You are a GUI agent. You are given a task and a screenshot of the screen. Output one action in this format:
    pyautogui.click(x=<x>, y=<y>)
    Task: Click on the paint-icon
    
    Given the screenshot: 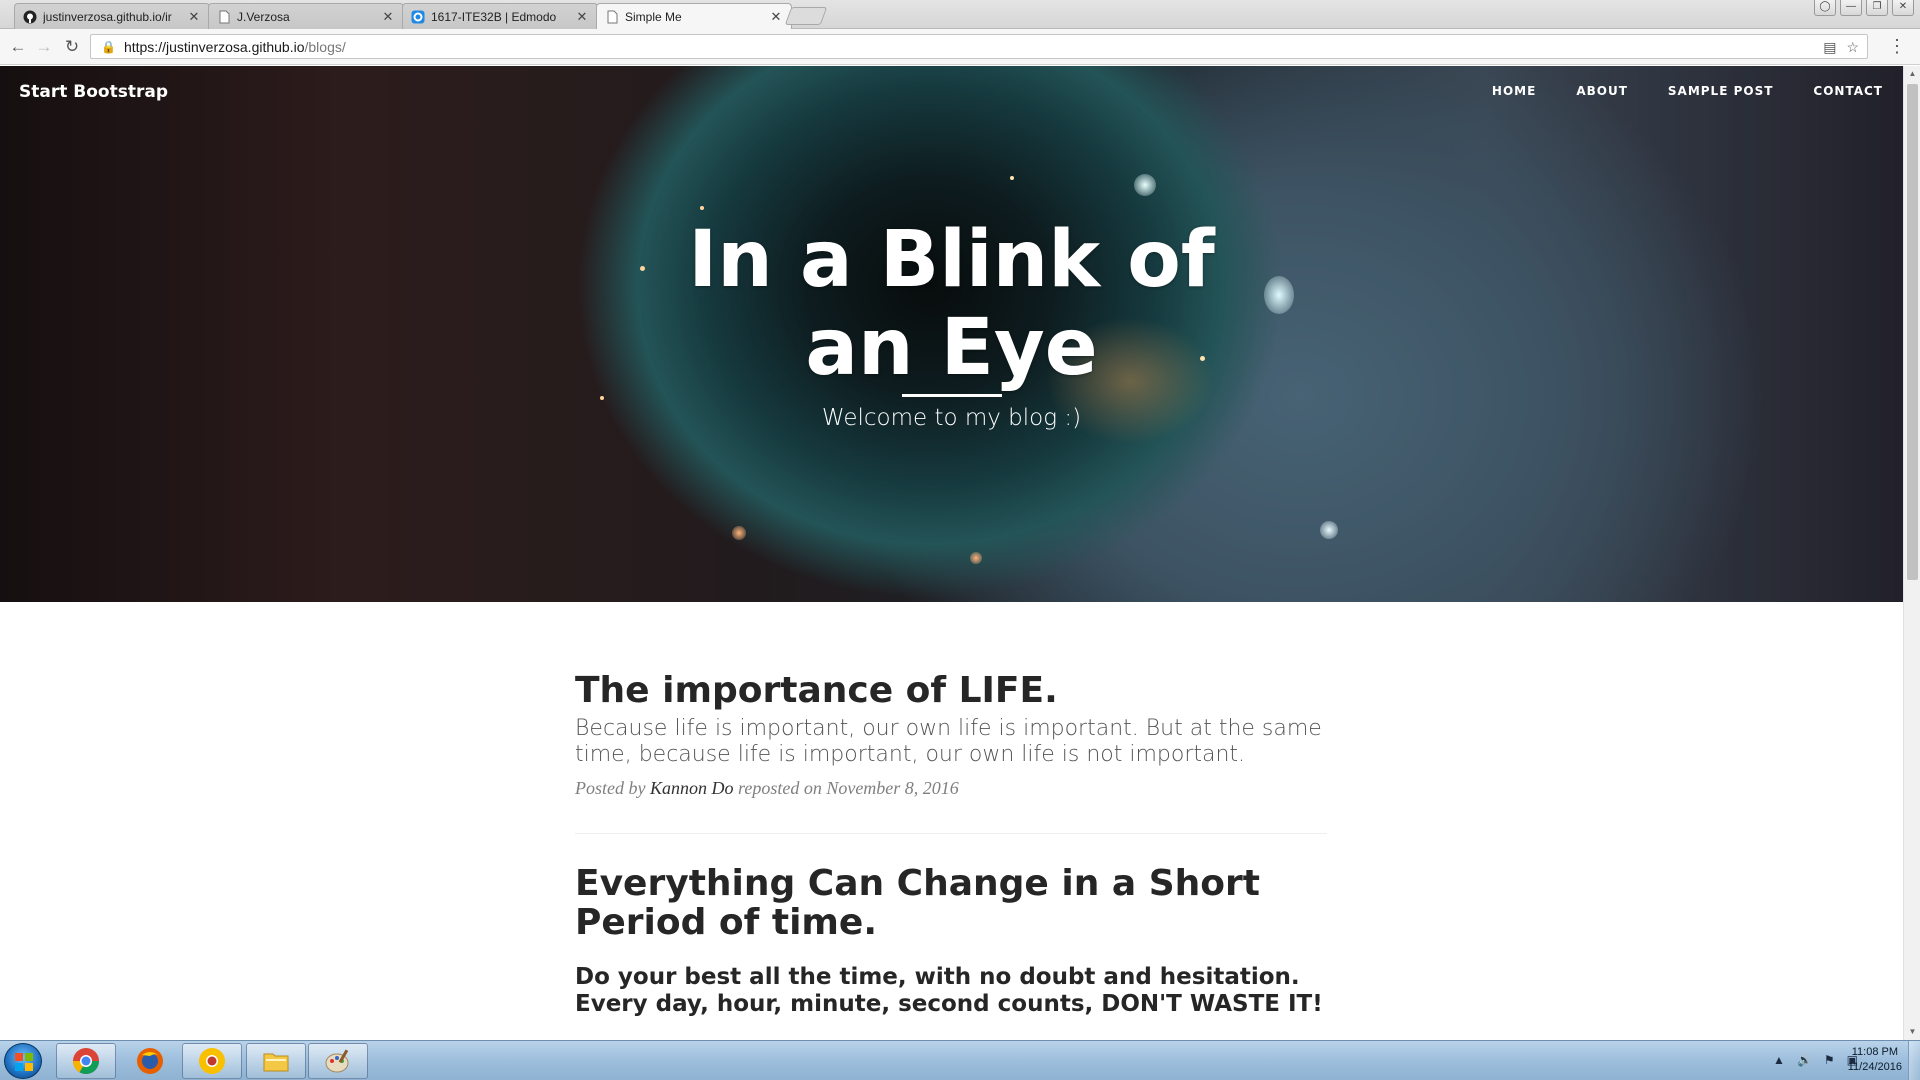 What is the action you would take?
    pyautogui.click(x=337, y=1061)
    